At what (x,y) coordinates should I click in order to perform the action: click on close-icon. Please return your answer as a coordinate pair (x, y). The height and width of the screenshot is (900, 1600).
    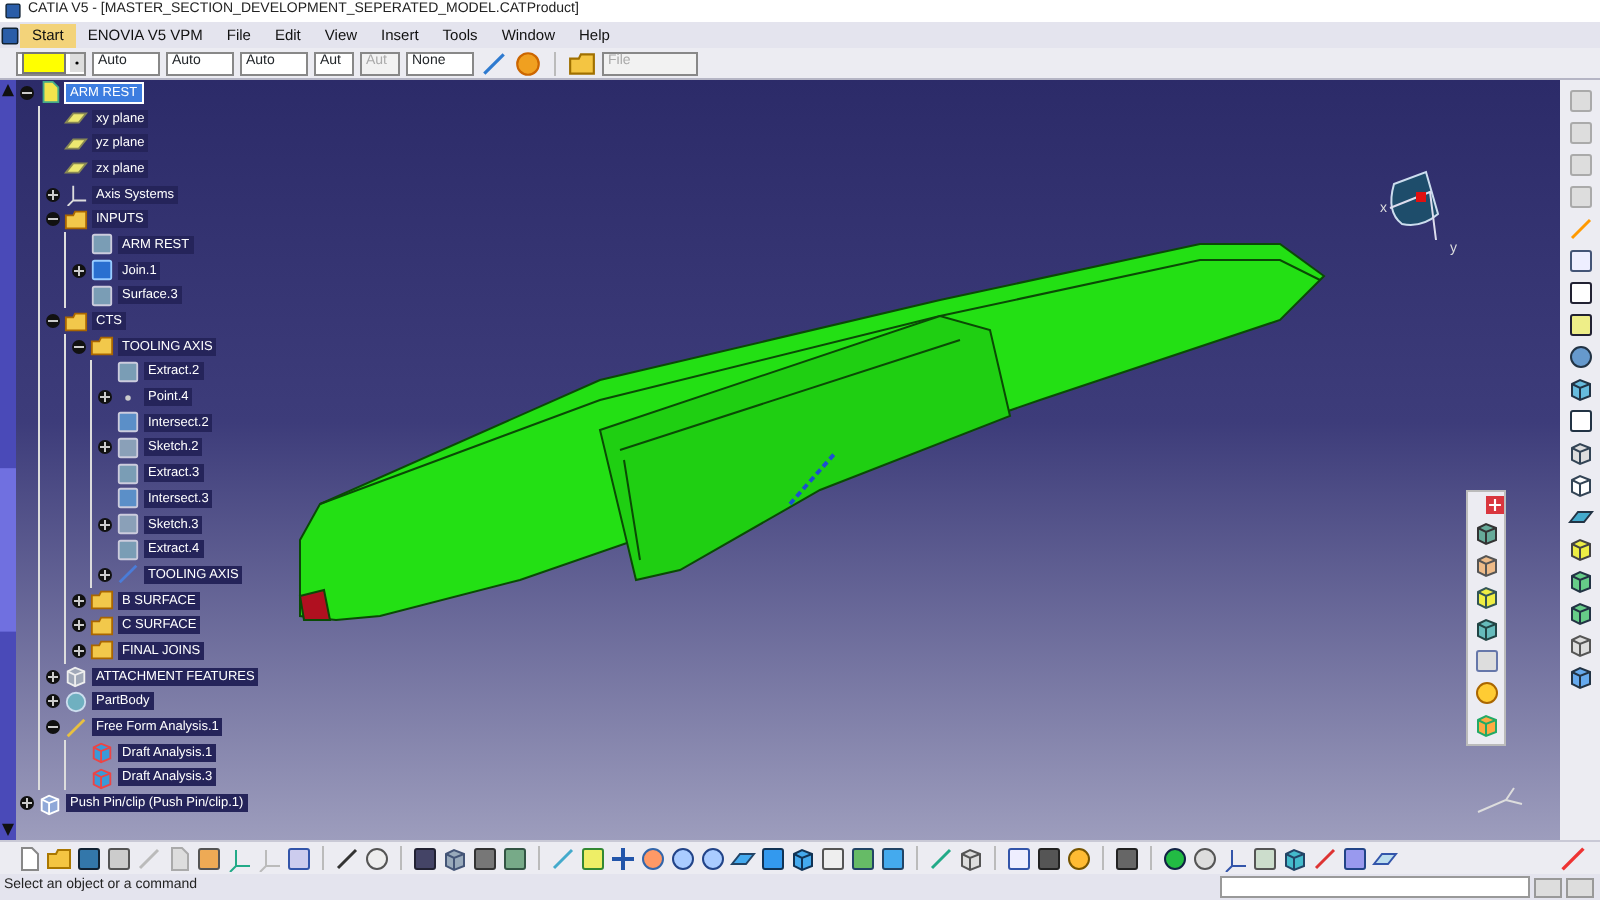
    Looking at the image, I should click on (1494, 505).